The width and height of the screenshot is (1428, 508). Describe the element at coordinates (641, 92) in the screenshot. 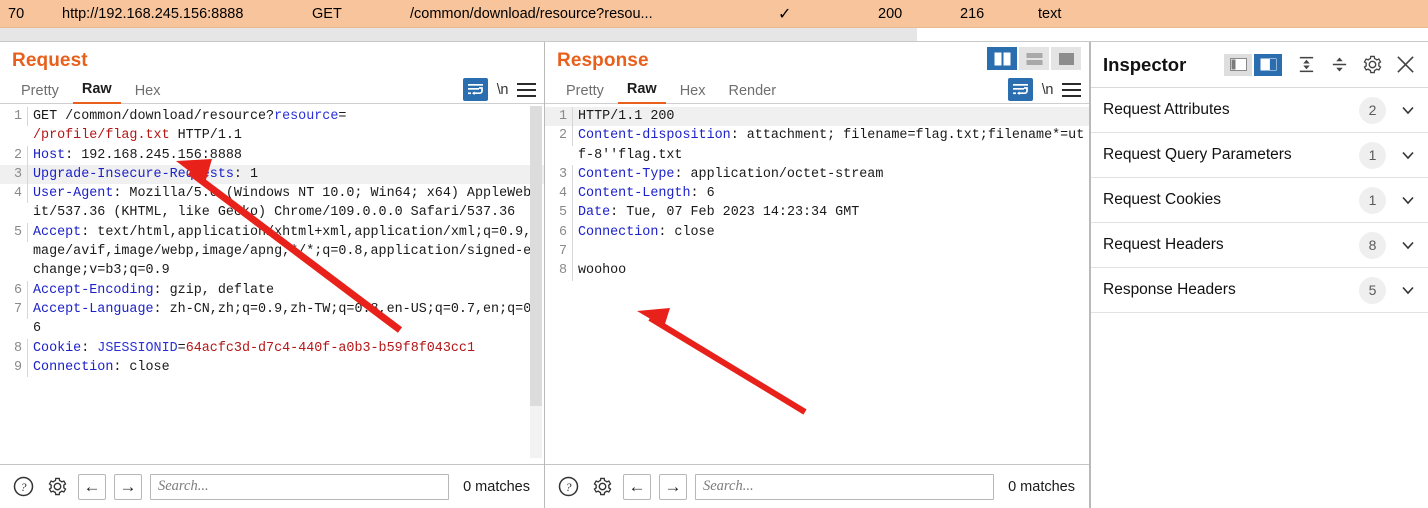

I see `tab-response-raw: Raw` at that location.